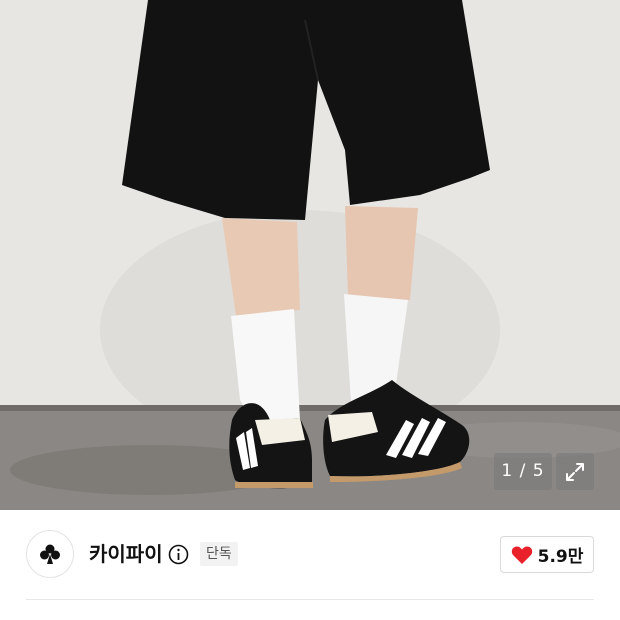  I want to click on brand-name: 카이파이, so click(126, 554).